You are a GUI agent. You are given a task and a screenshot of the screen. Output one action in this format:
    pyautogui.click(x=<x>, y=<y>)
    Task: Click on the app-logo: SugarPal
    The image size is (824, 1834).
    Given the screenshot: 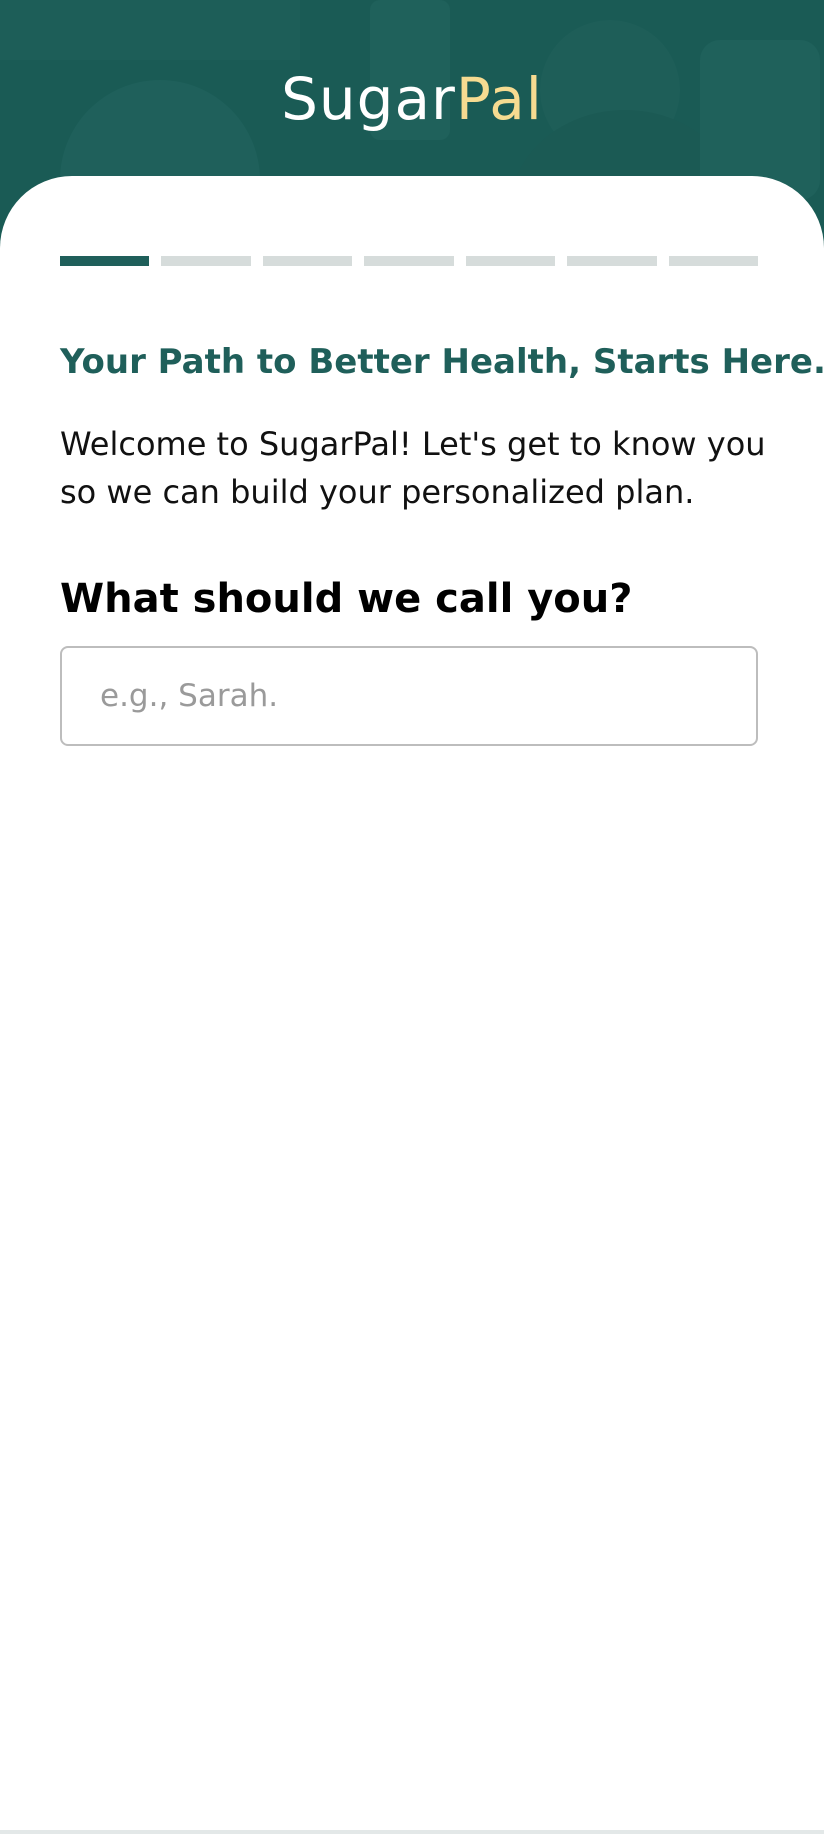 What is the action you would take?
    pyautogui.click(x=412, y=99)
    